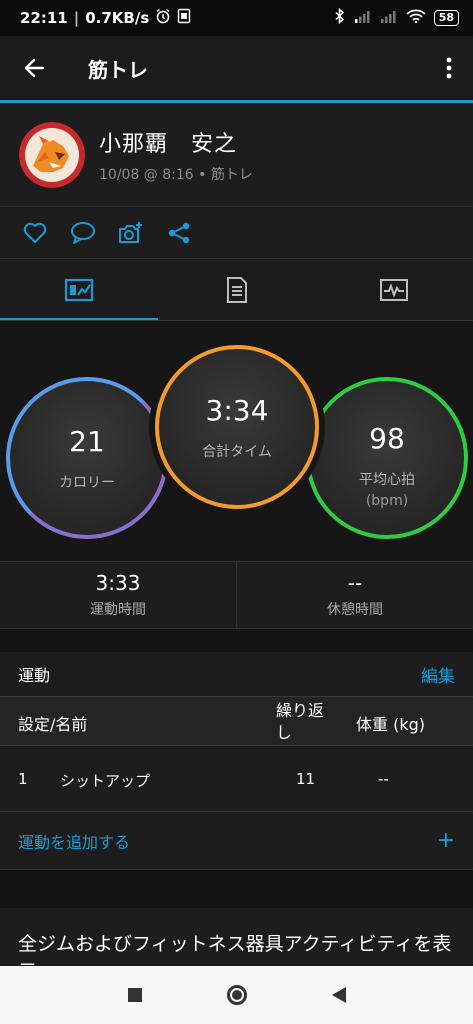 The height and width of the screenshot is (1024, 473). I want to click on user-name: 小那覇 安之, so click(168, 144).